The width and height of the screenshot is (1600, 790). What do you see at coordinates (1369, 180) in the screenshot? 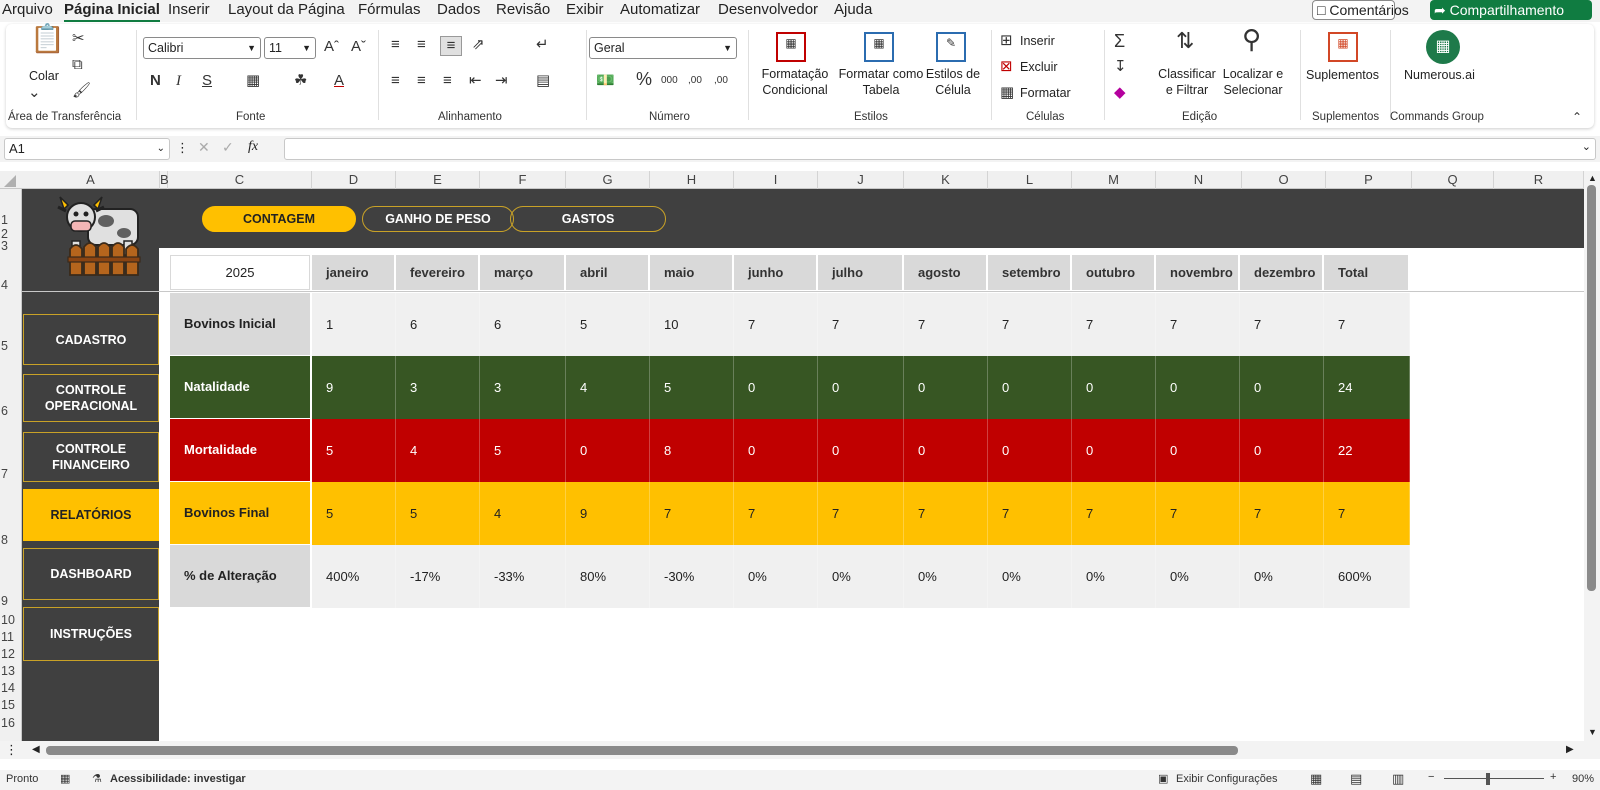
I see `column-header-P: P` at bounding box center [1369, 180].